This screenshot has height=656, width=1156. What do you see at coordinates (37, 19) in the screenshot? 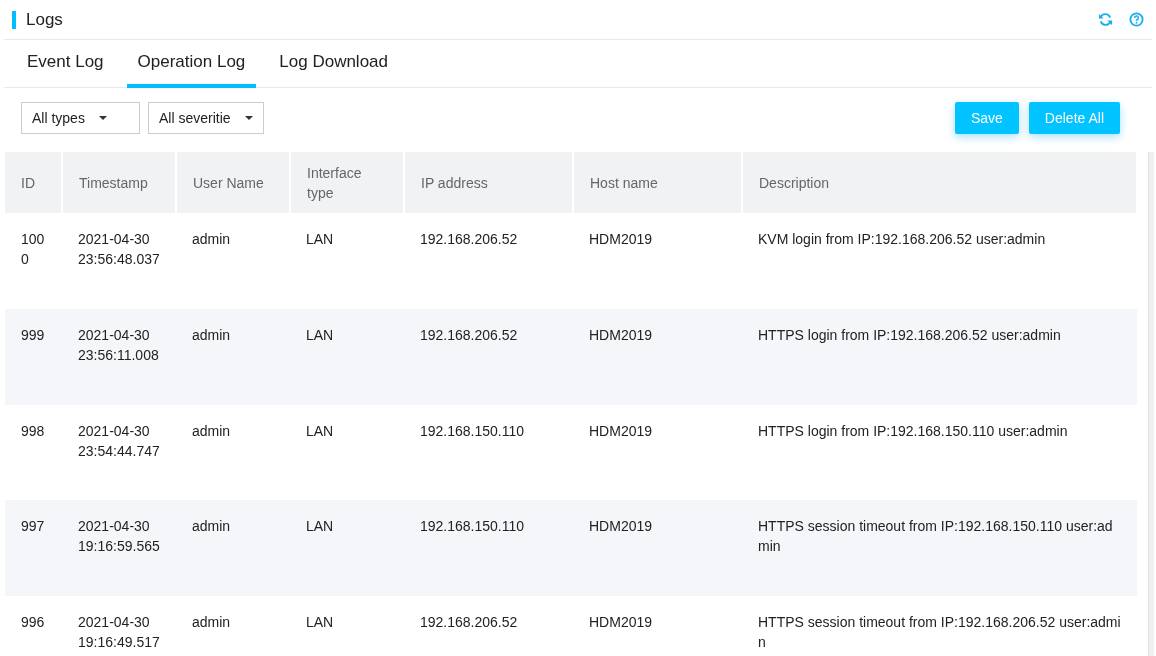
I see `page-title: Logs` at bounding box center [37, 19].